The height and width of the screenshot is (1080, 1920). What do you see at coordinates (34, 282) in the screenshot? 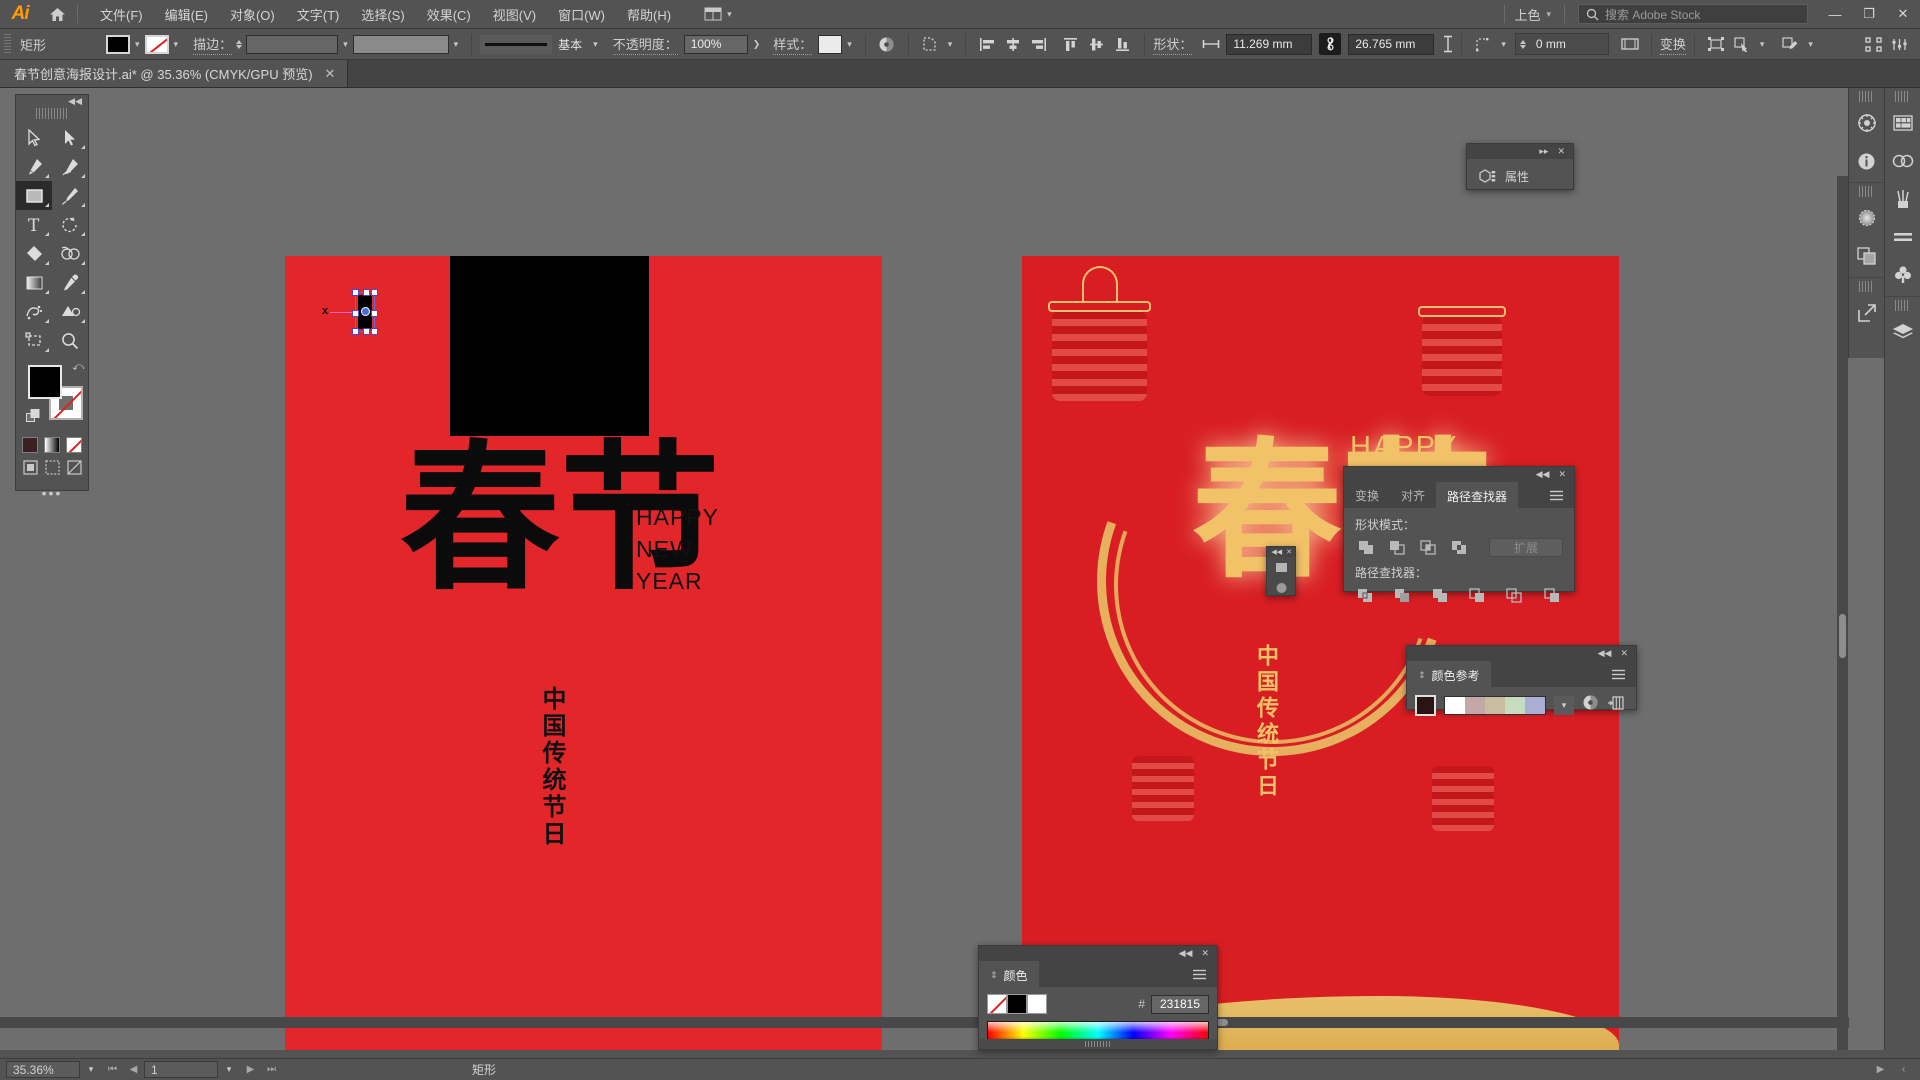
I see `gradient-tool` at bounding box center [34, 282].